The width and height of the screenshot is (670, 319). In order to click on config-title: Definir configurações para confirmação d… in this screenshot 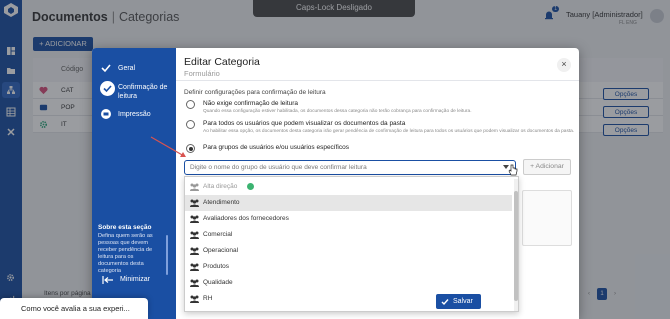, I will do `click(255, 92)`.